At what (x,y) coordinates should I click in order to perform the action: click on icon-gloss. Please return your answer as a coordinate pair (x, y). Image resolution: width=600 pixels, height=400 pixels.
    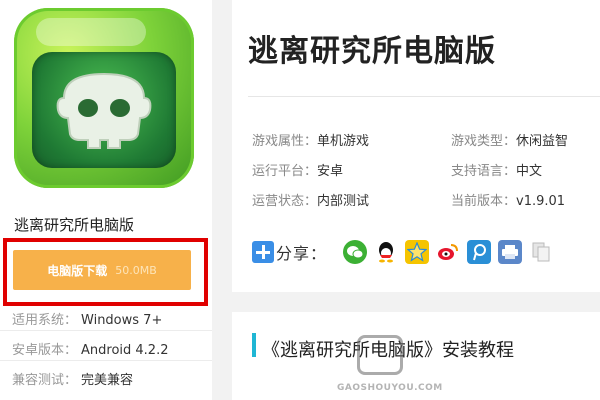
    Looking at the image, I should click on (91, 32).